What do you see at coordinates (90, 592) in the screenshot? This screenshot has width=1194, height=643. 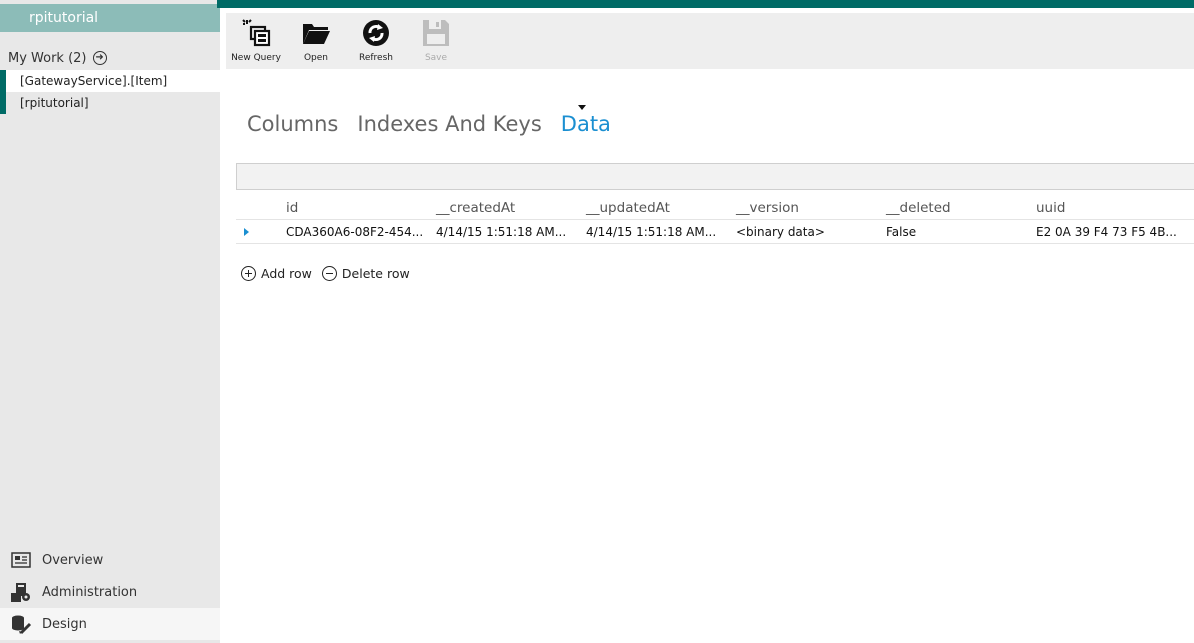 I see `nav-item-label: Administration` at bounding box center [90, 592].